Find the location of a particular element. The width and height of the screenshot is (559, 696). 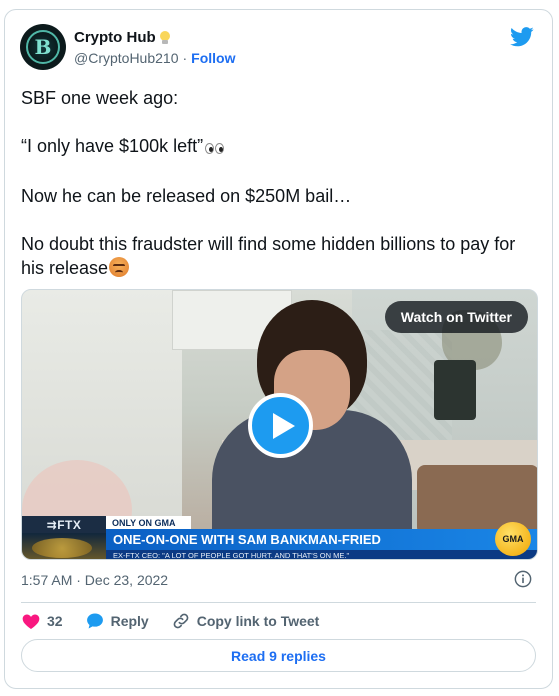

author-name-row: Crypto Hub is located at coordinates (122, 37).